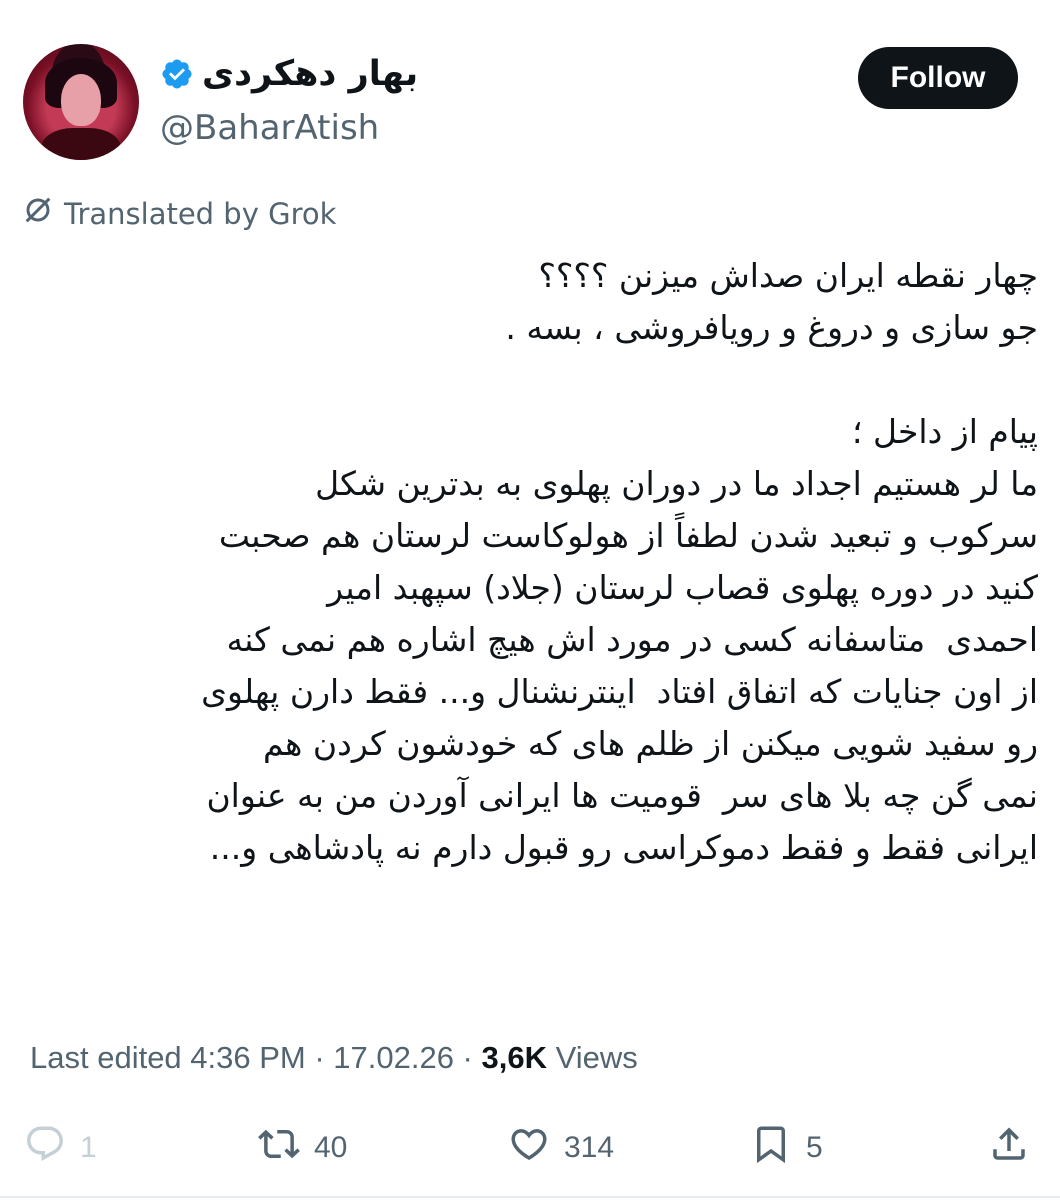  I want to click on bookmark-count: 5, so click(814, 1147).